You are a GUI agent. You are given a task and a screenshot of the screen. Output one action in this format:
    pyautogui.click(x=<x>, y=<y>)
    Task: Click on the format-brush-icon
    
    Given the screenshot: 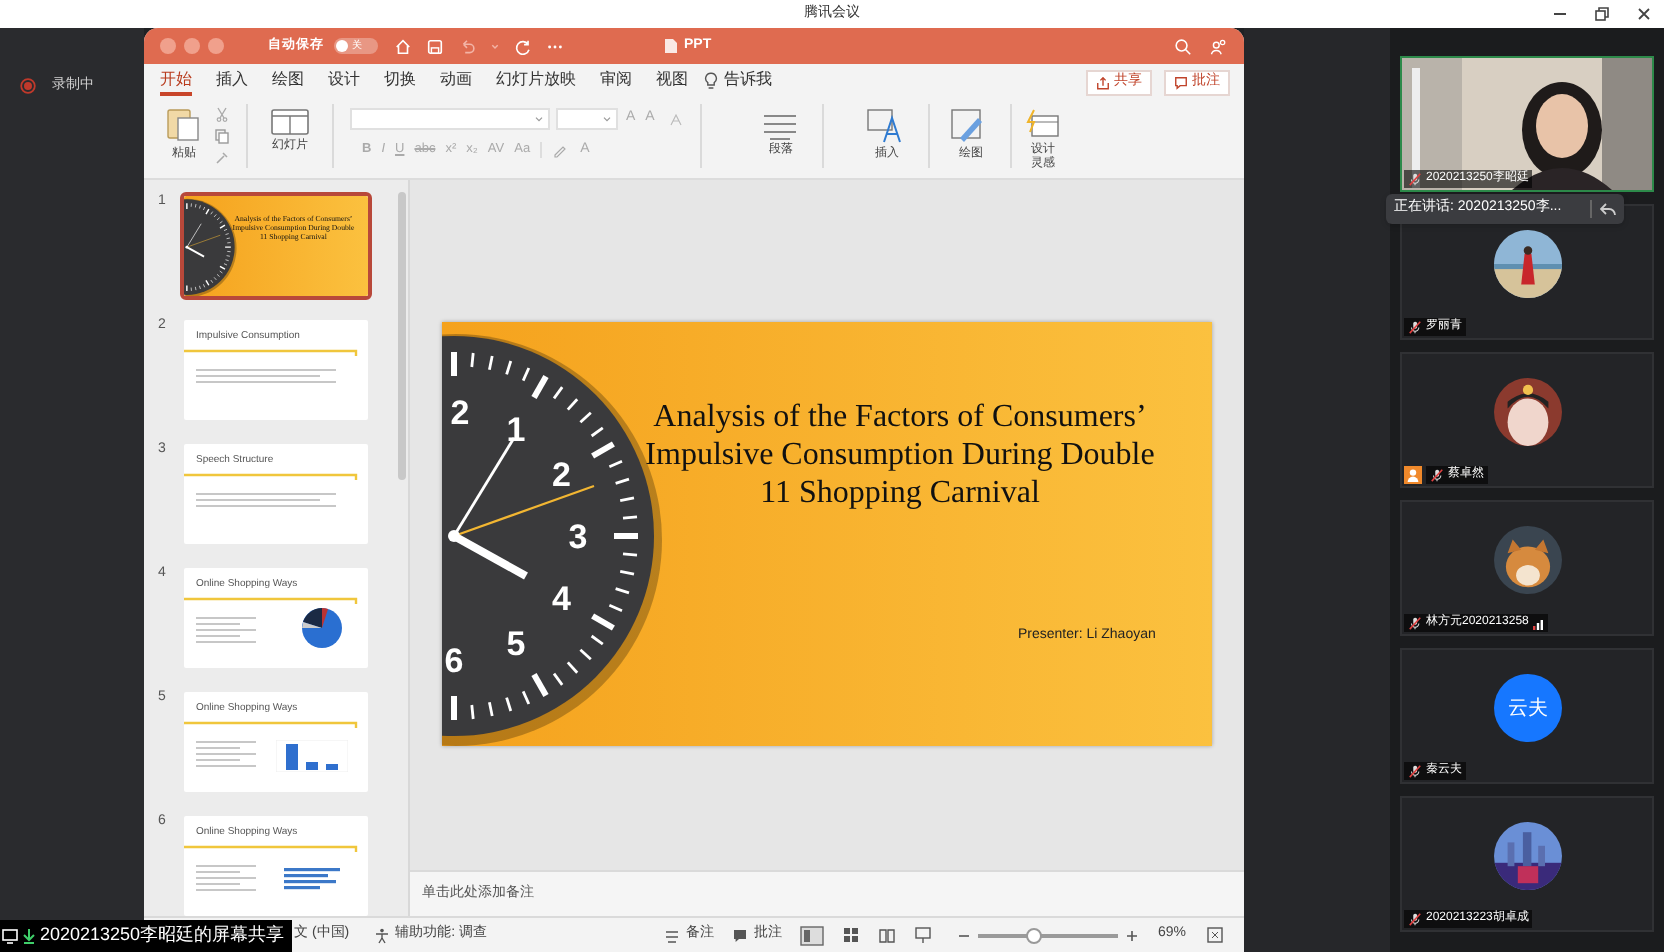 What is the action you would take?
    pyautogui.click(x=222, y=158)
    